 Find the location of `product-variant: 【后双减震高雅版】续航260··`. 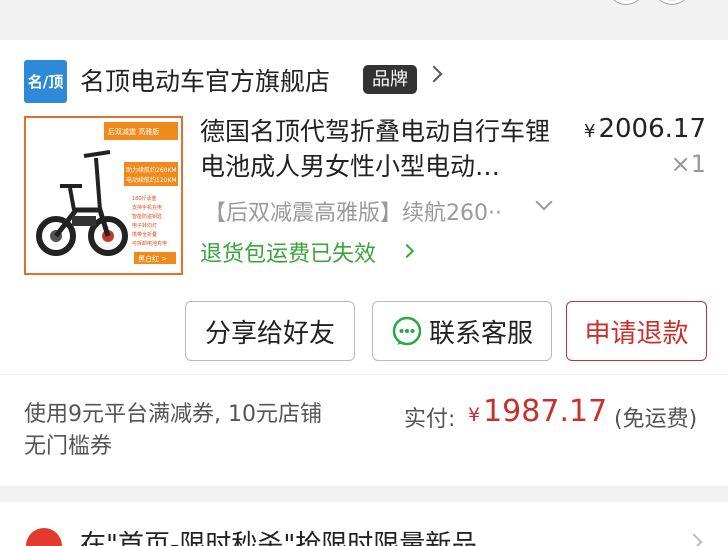

product-variant: 【后双减震高雅版】续航260·· is located at coordinates (364, 211).